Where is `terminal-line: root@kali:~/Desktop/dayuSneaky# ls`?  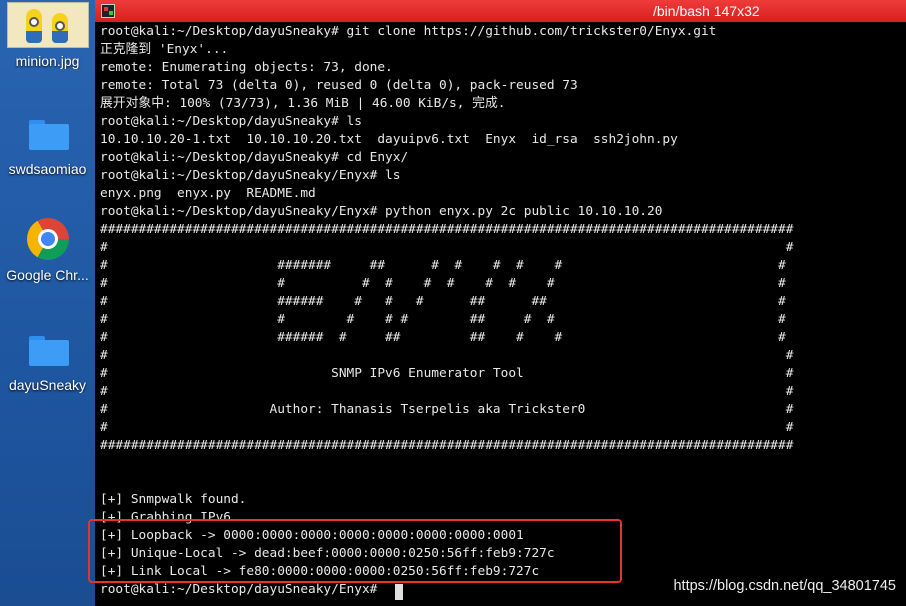 terminal-line: root@kali:~/Desktop/dayuSneaky# ls is located at coordinates (231, 121).